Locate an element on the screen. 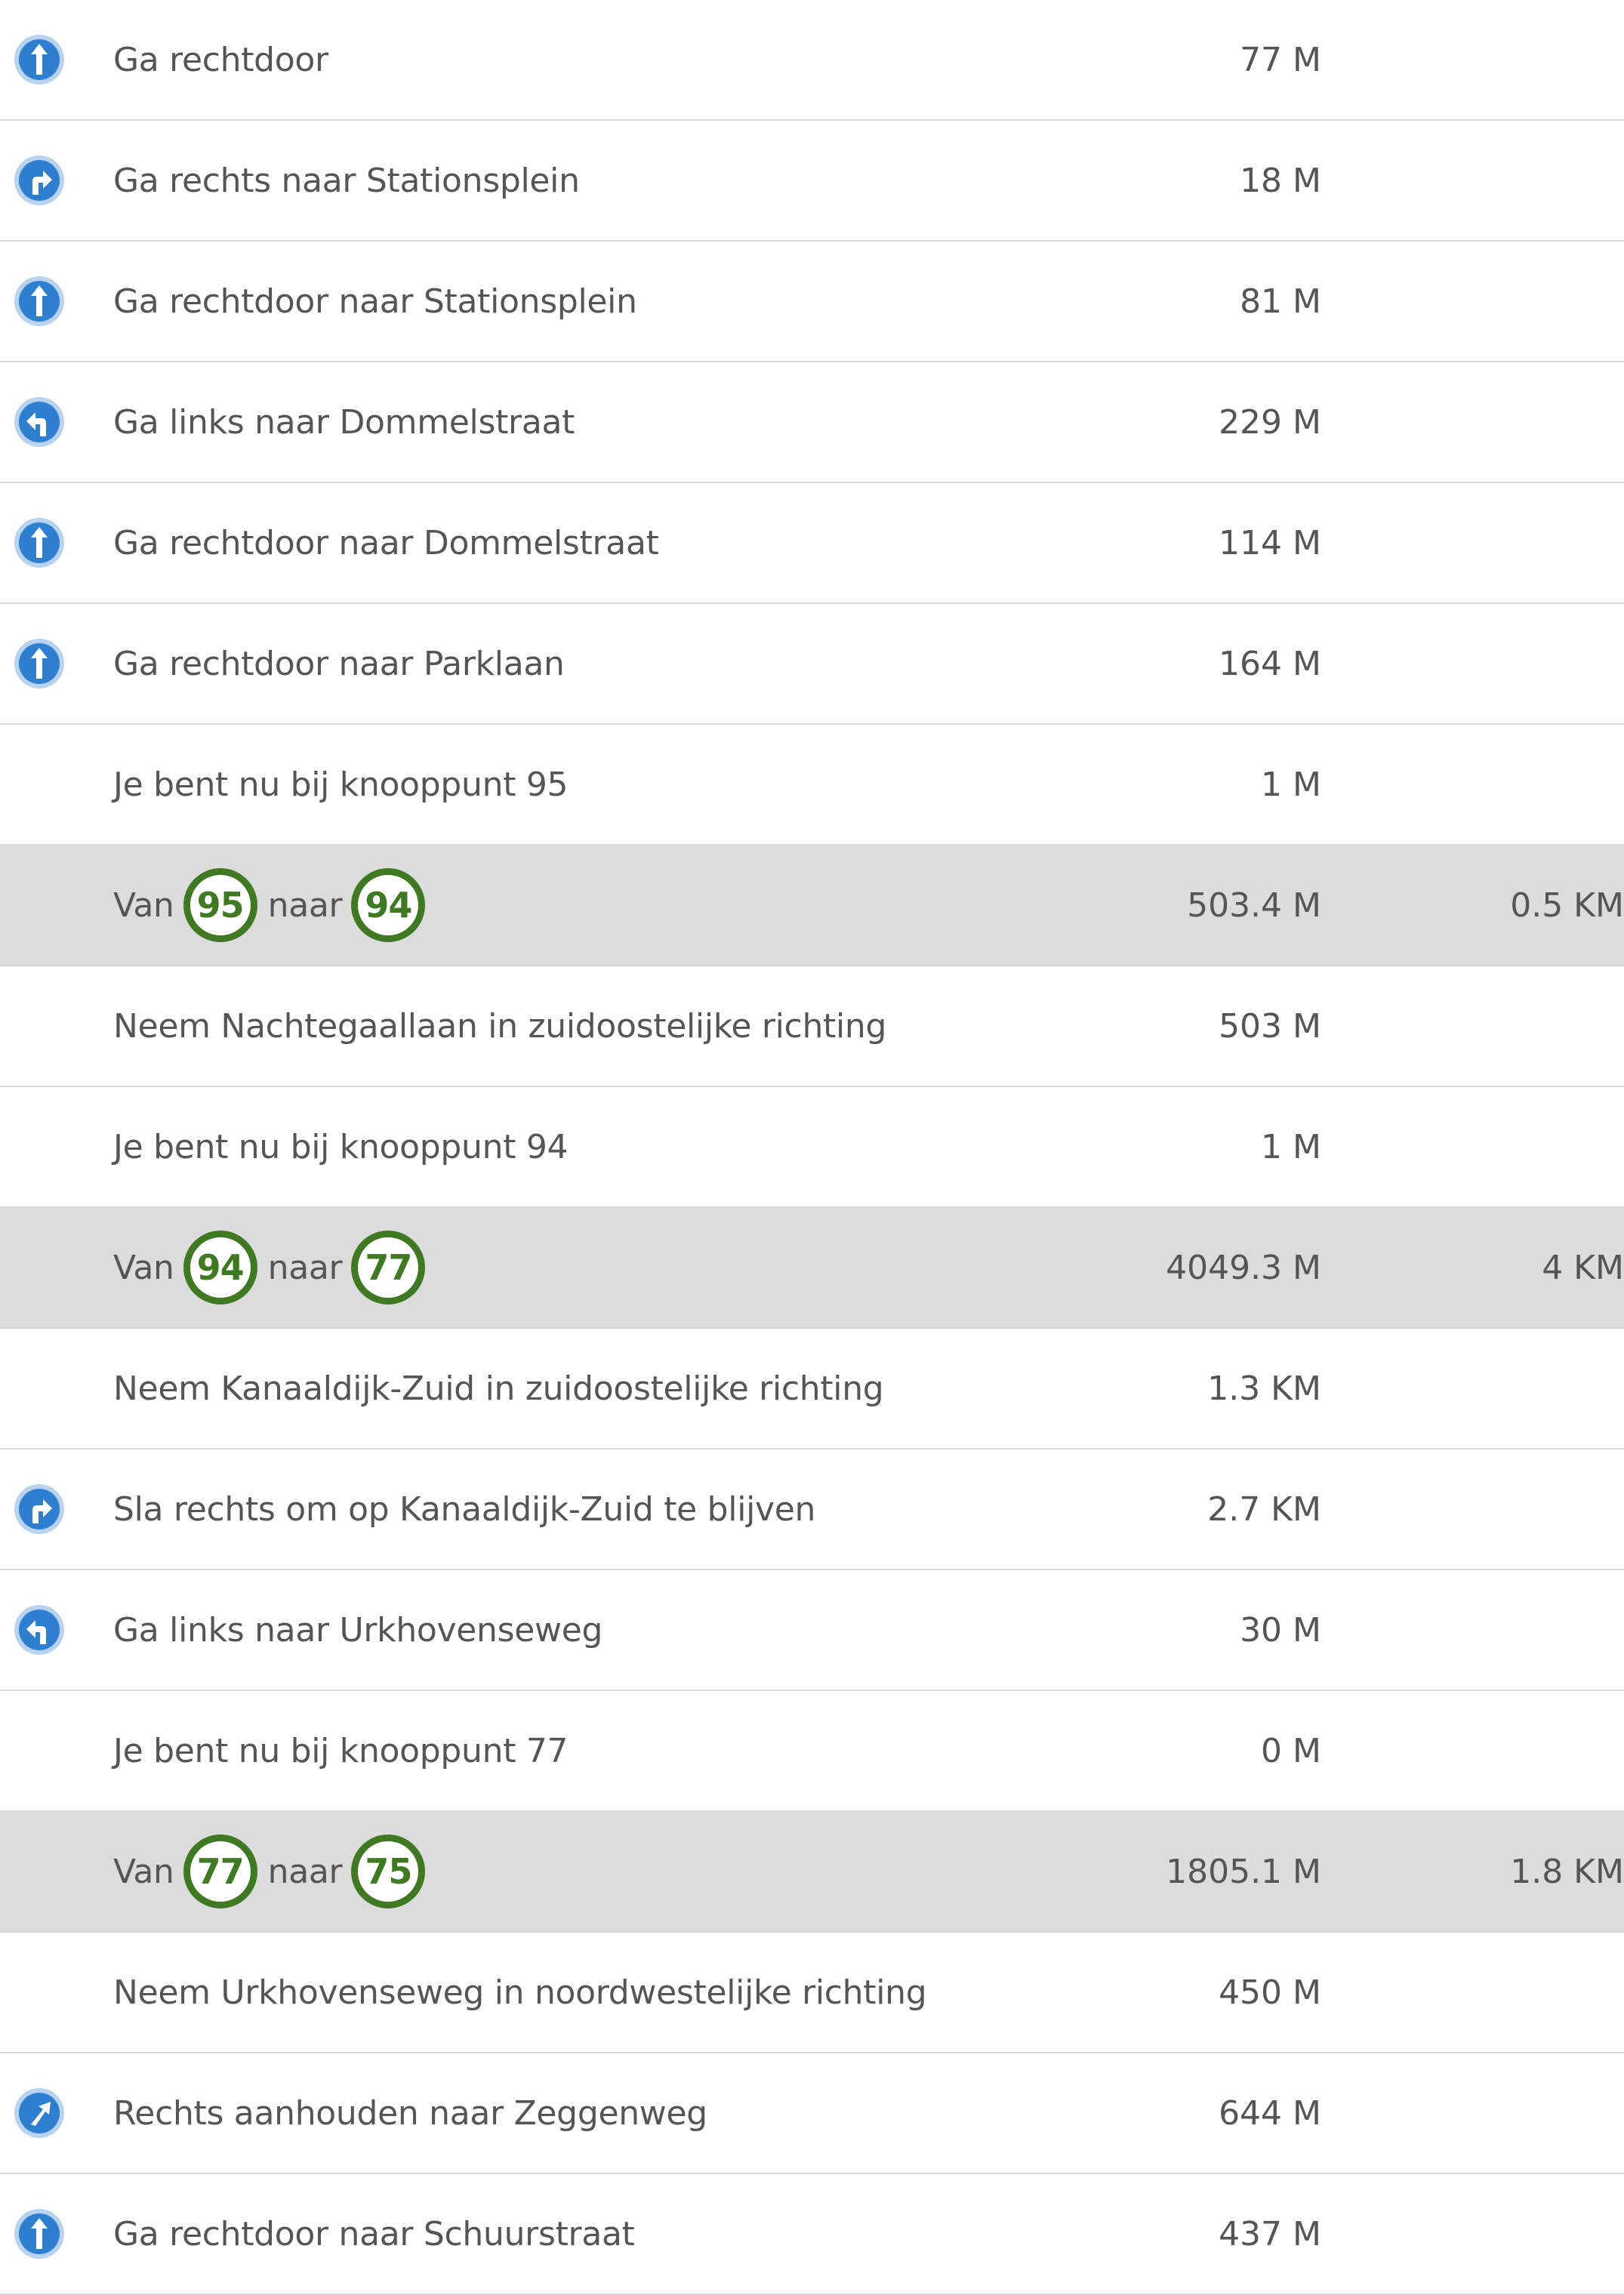 The image size is (1624, 2295). step-distance: 18 M is located at coordinates (1280, 181).